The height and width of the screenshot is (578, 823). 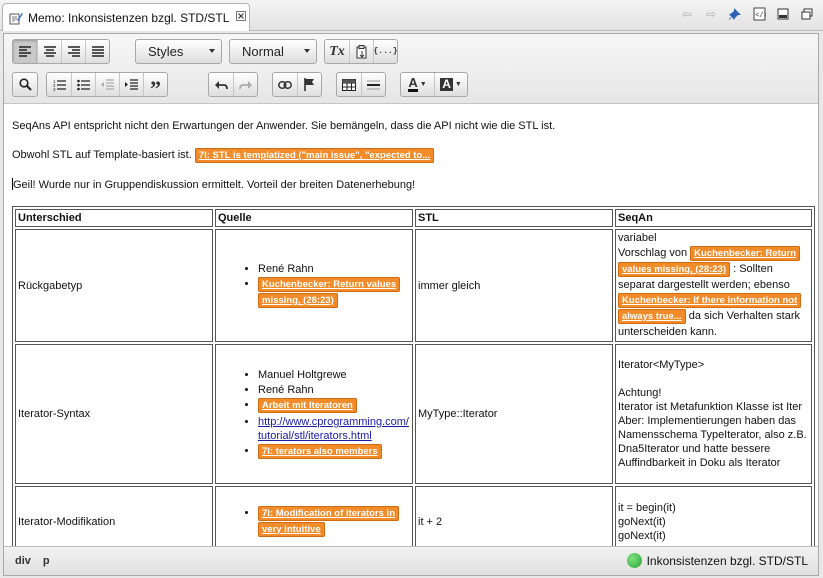 I want to click on memo-edit-icon, so click(x=16, y=18).